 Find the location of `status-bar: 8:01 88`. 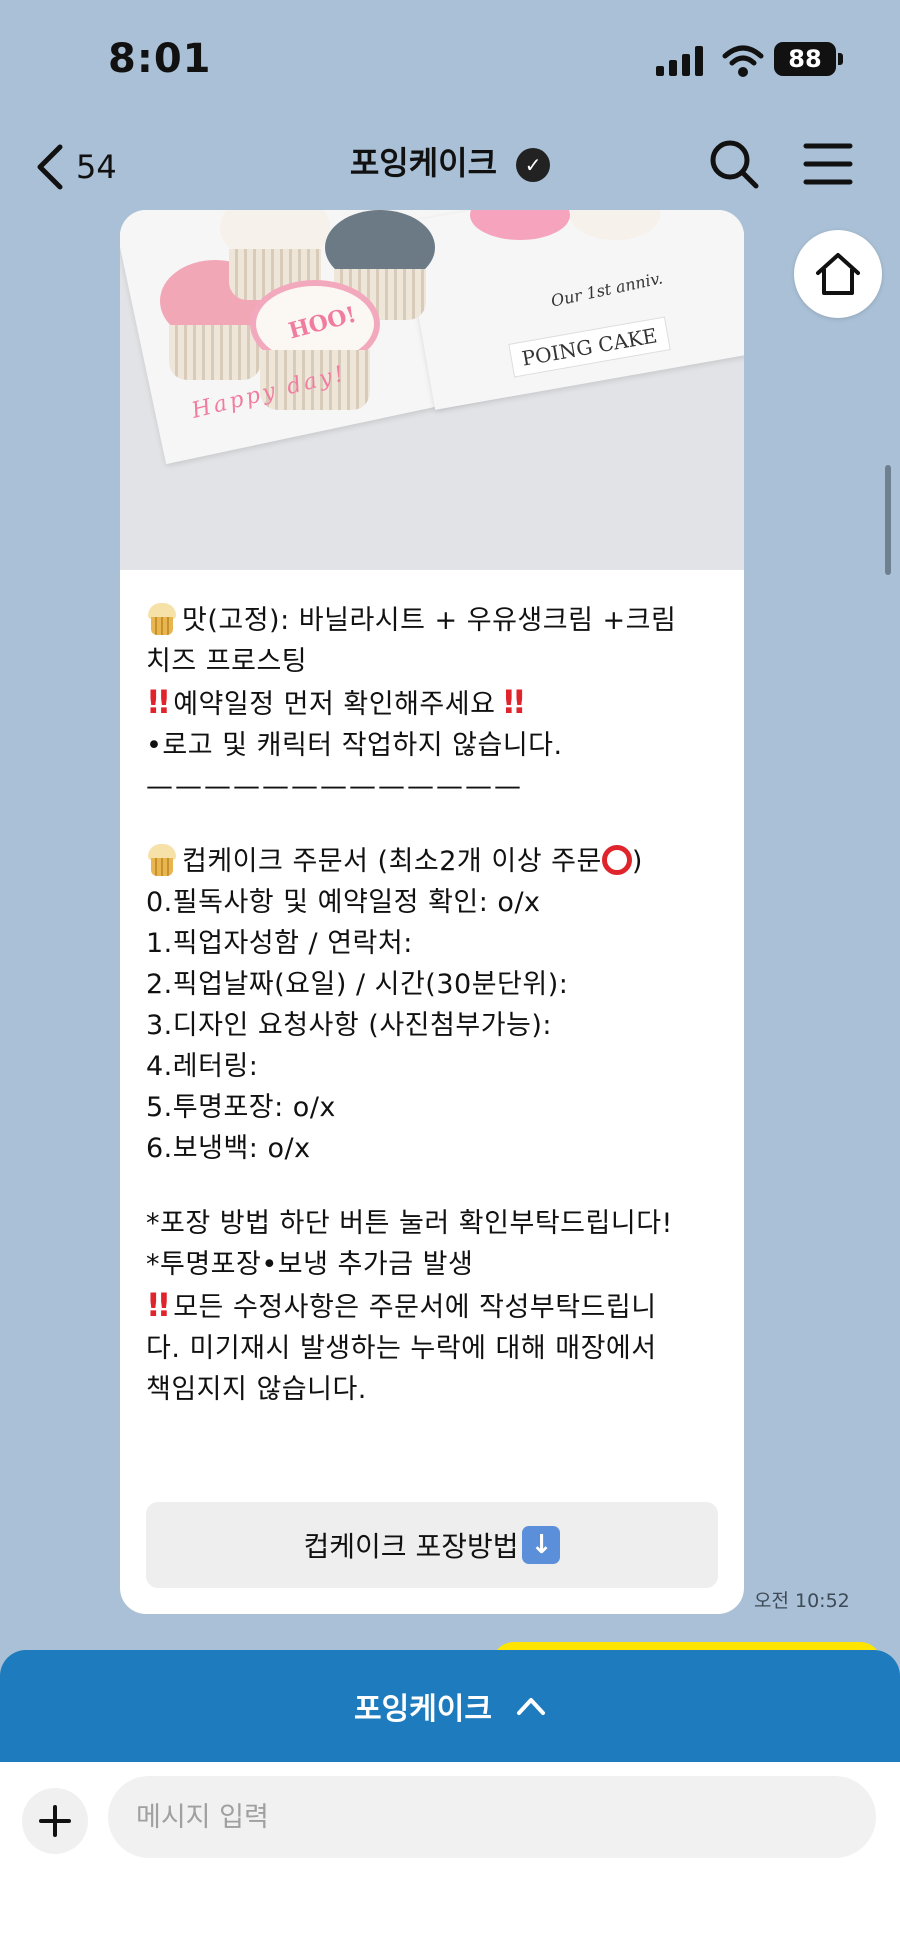

status-bar: 8:01 88 is located at coordinates (450, 60).